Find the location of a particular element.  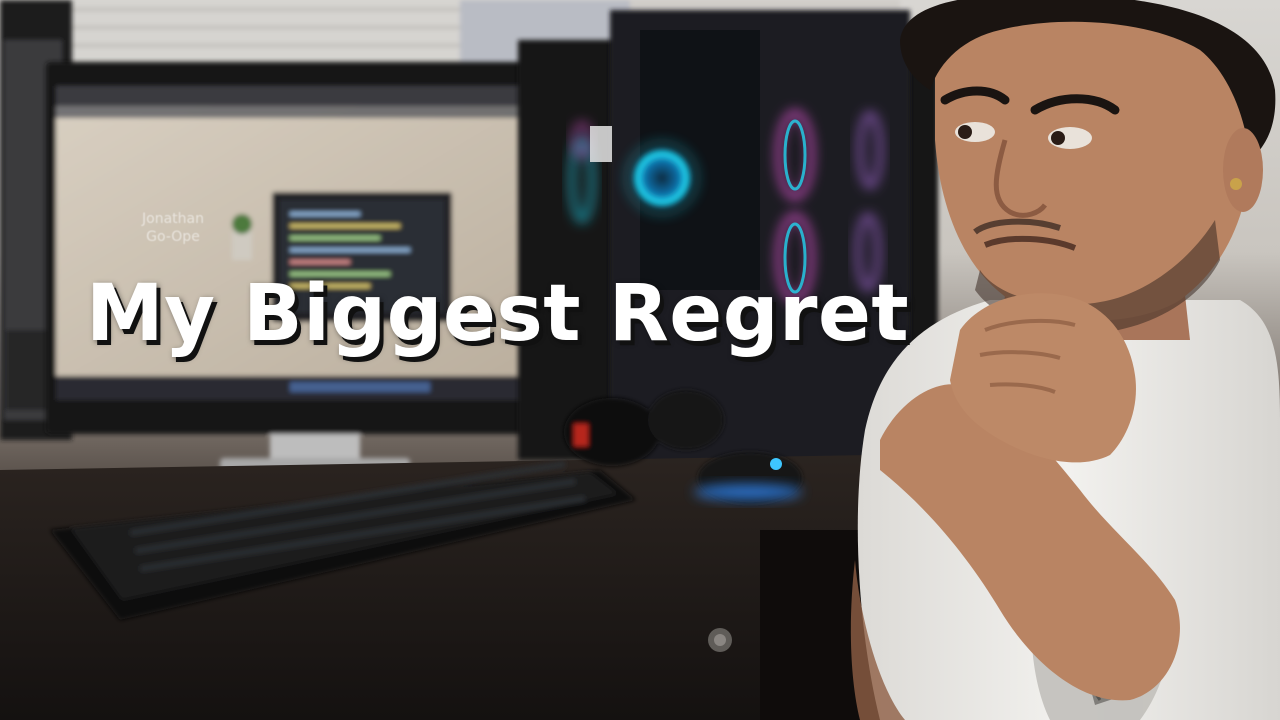

monitor-wallpaper-name: Jonathan Go-Ope is located at coordinates (173, 228).